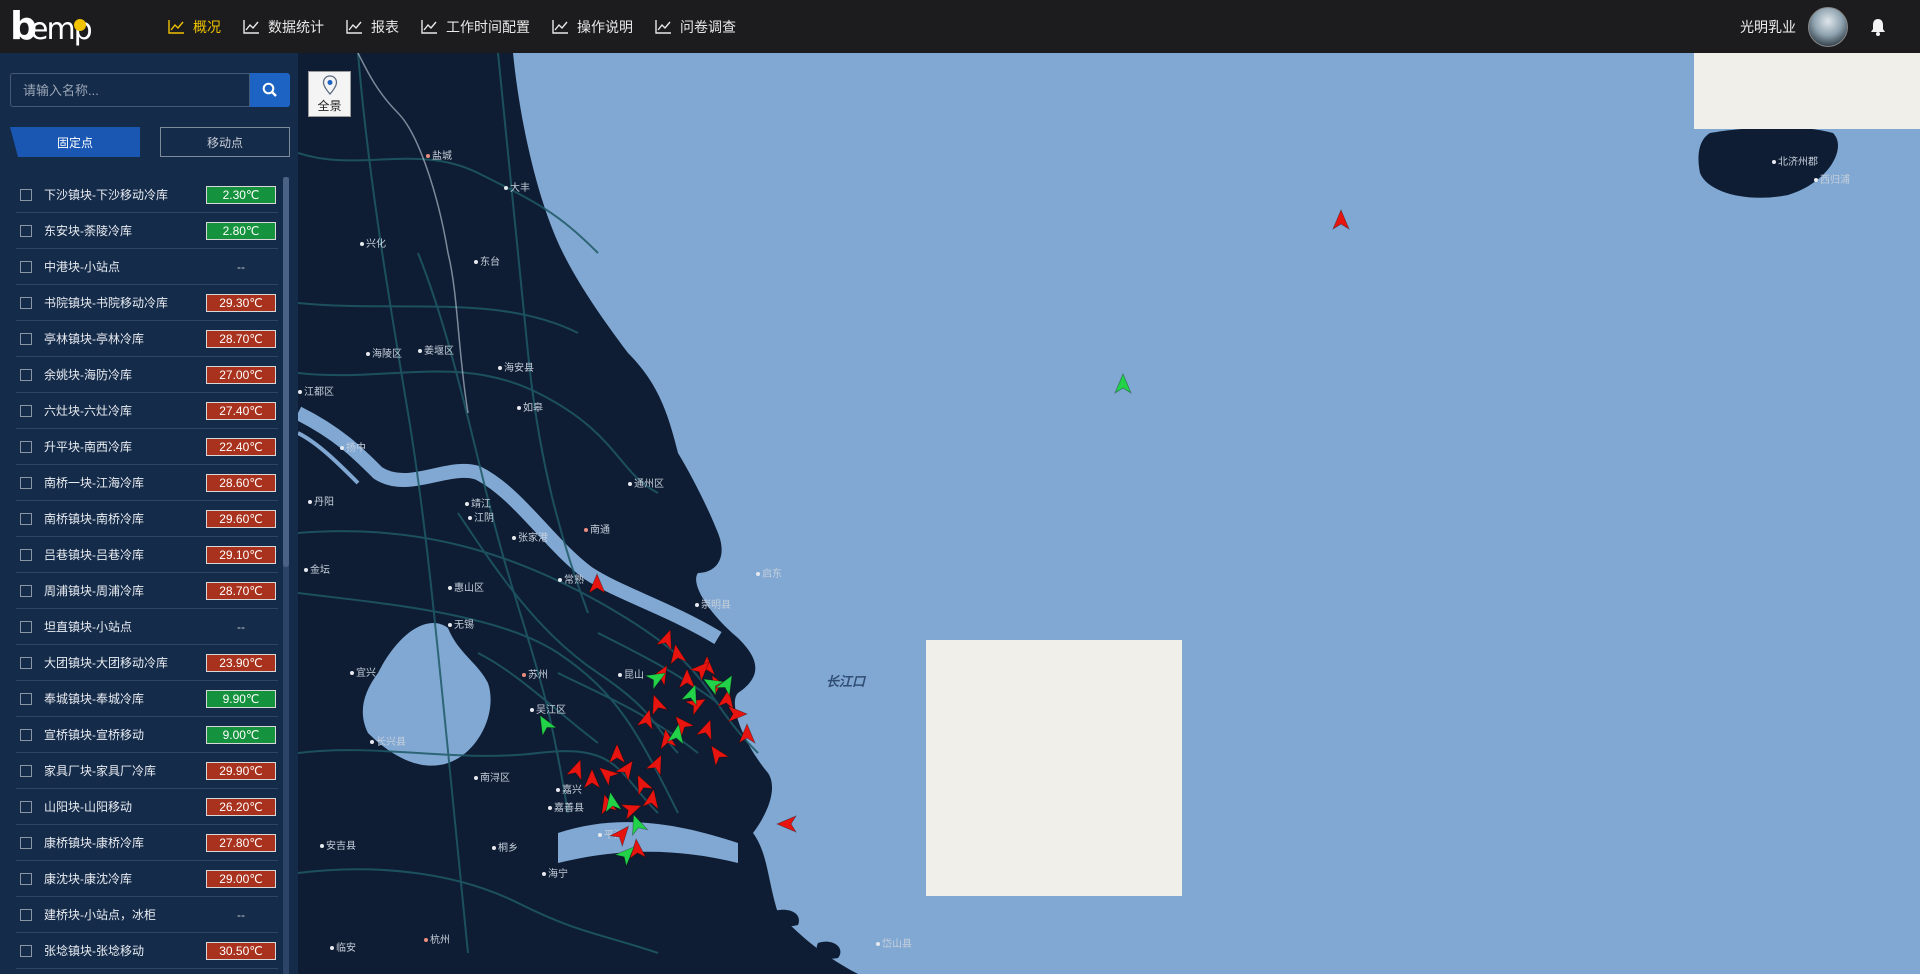 The width and height of the screenshot is (1920, 974). What do you see at coordinates (147, 663) in the screenshot?
I see `station-row: 大团镇块-大团移动冷库 23.90℃` at bounding box center [147, 663].